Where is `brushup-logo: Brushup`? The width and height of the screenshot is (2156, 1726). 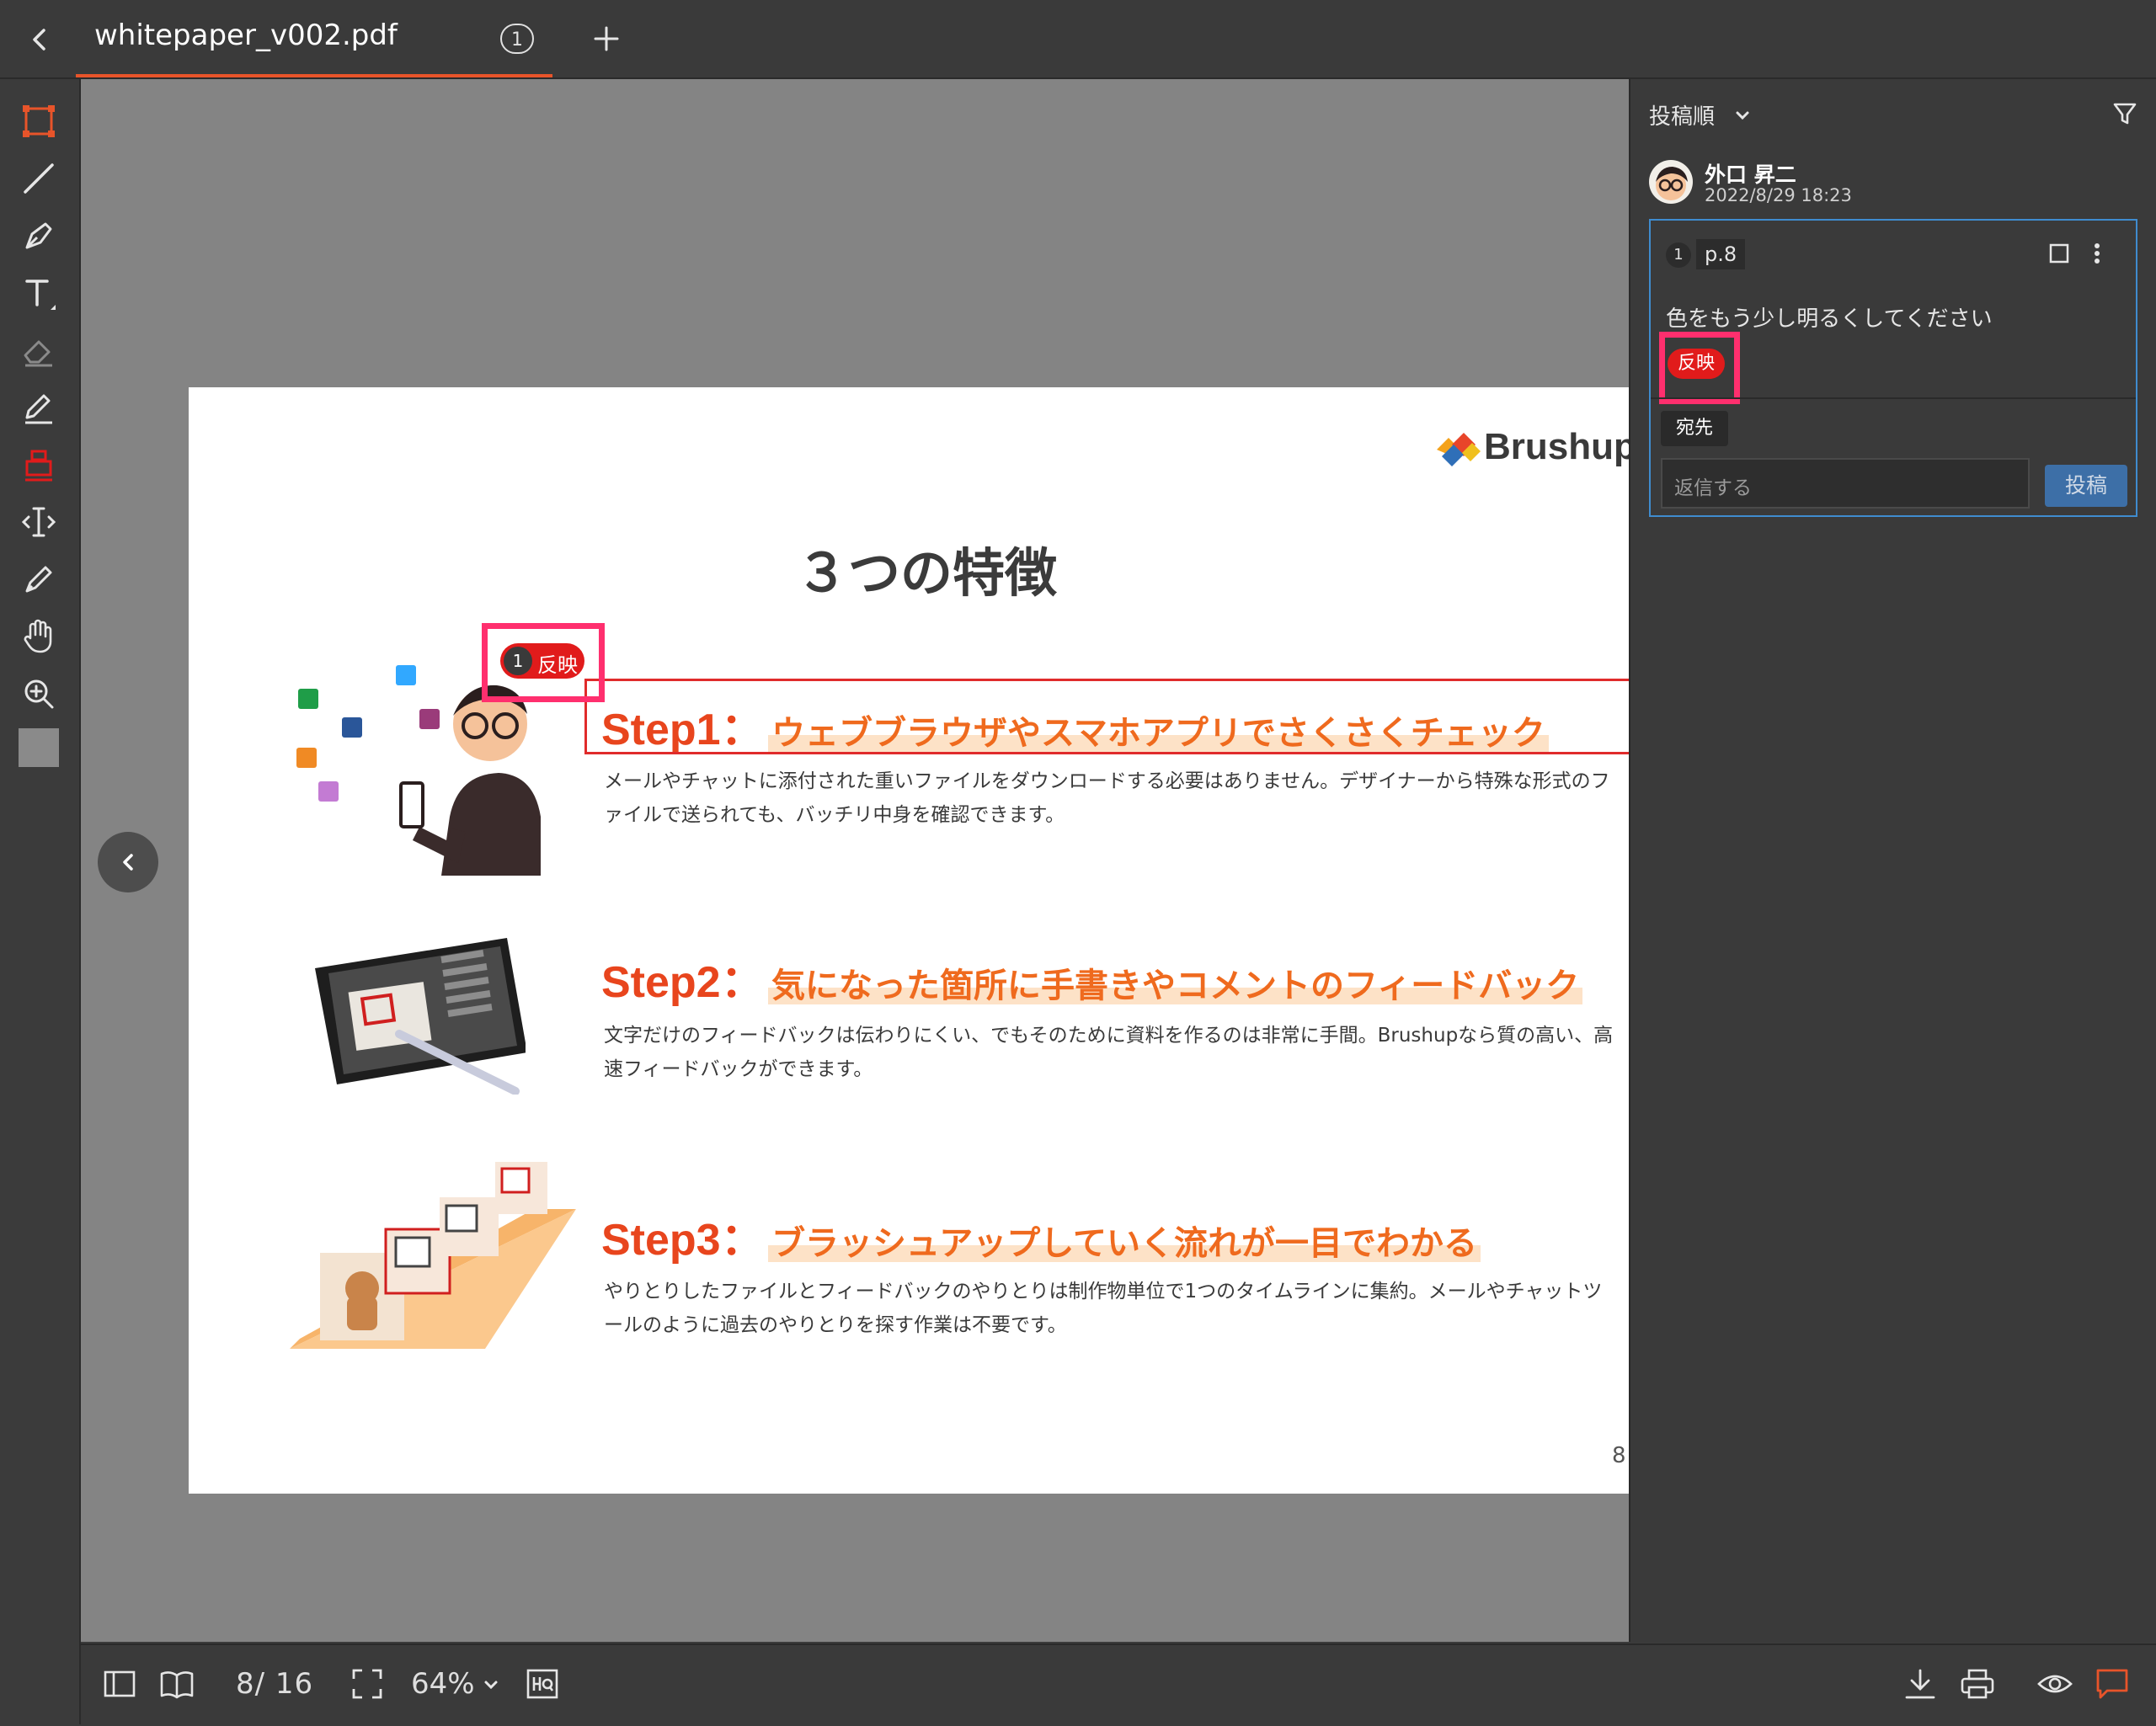 brushup-logo: Brushup is located at coordinates (1542, 449).